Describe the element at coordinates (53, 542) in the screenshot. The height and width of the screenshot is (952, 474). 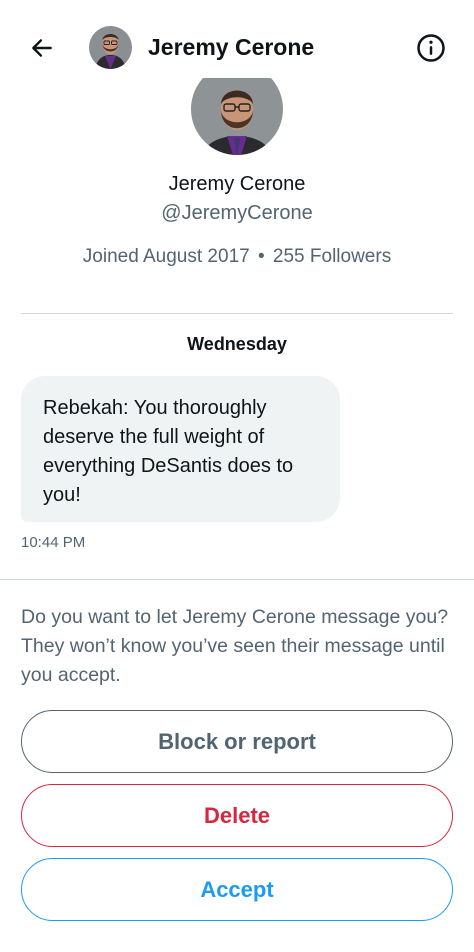
I see `message-timestamp: 10:44 PM` at that location.